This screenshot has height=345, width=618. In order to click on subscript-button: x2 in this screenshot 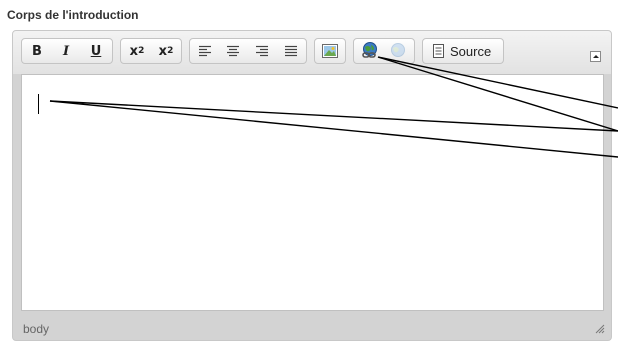, I will do `click(137, 51)`.